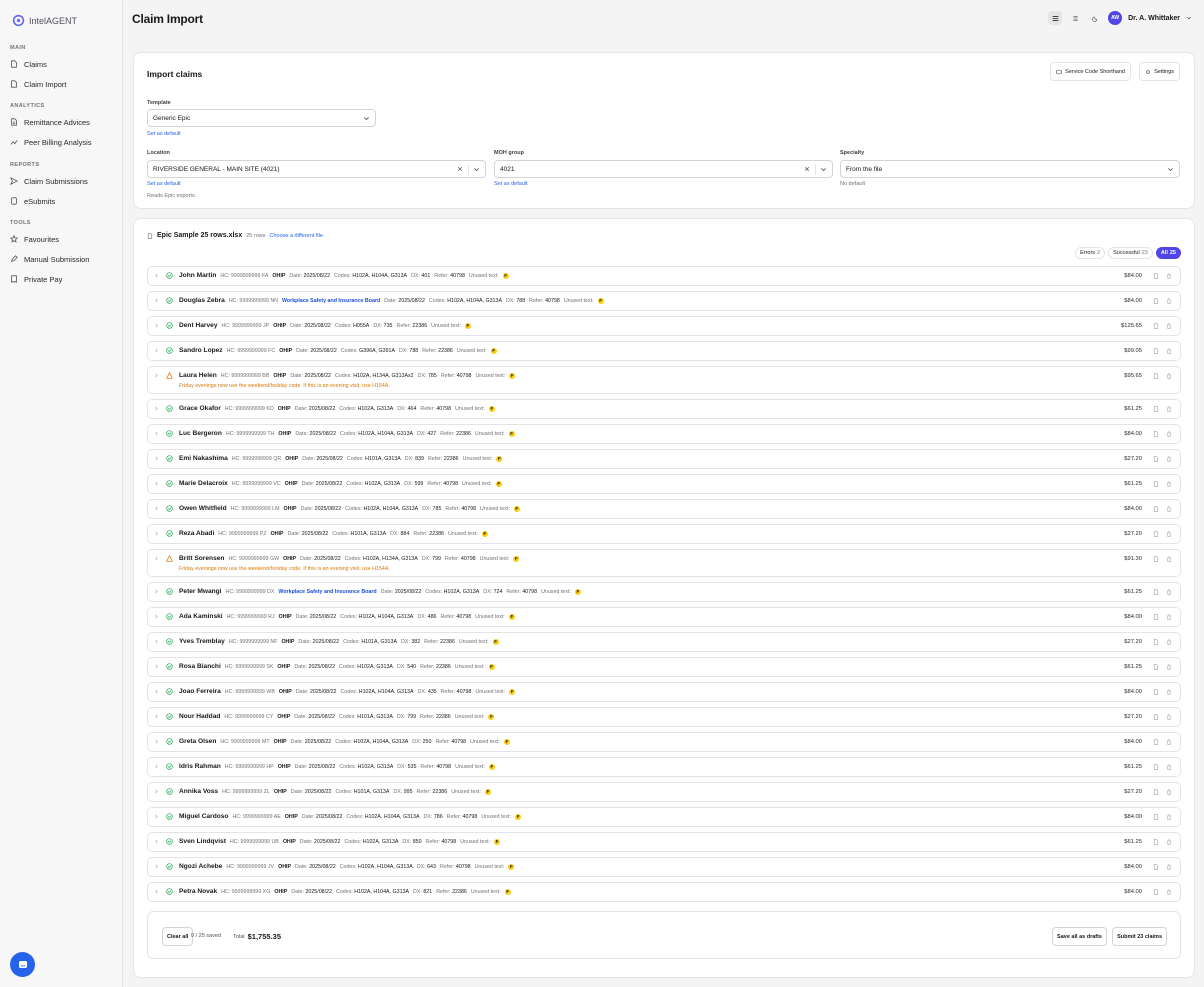  I want to click on filter-successful: Successful 23, so click(1130, 253).